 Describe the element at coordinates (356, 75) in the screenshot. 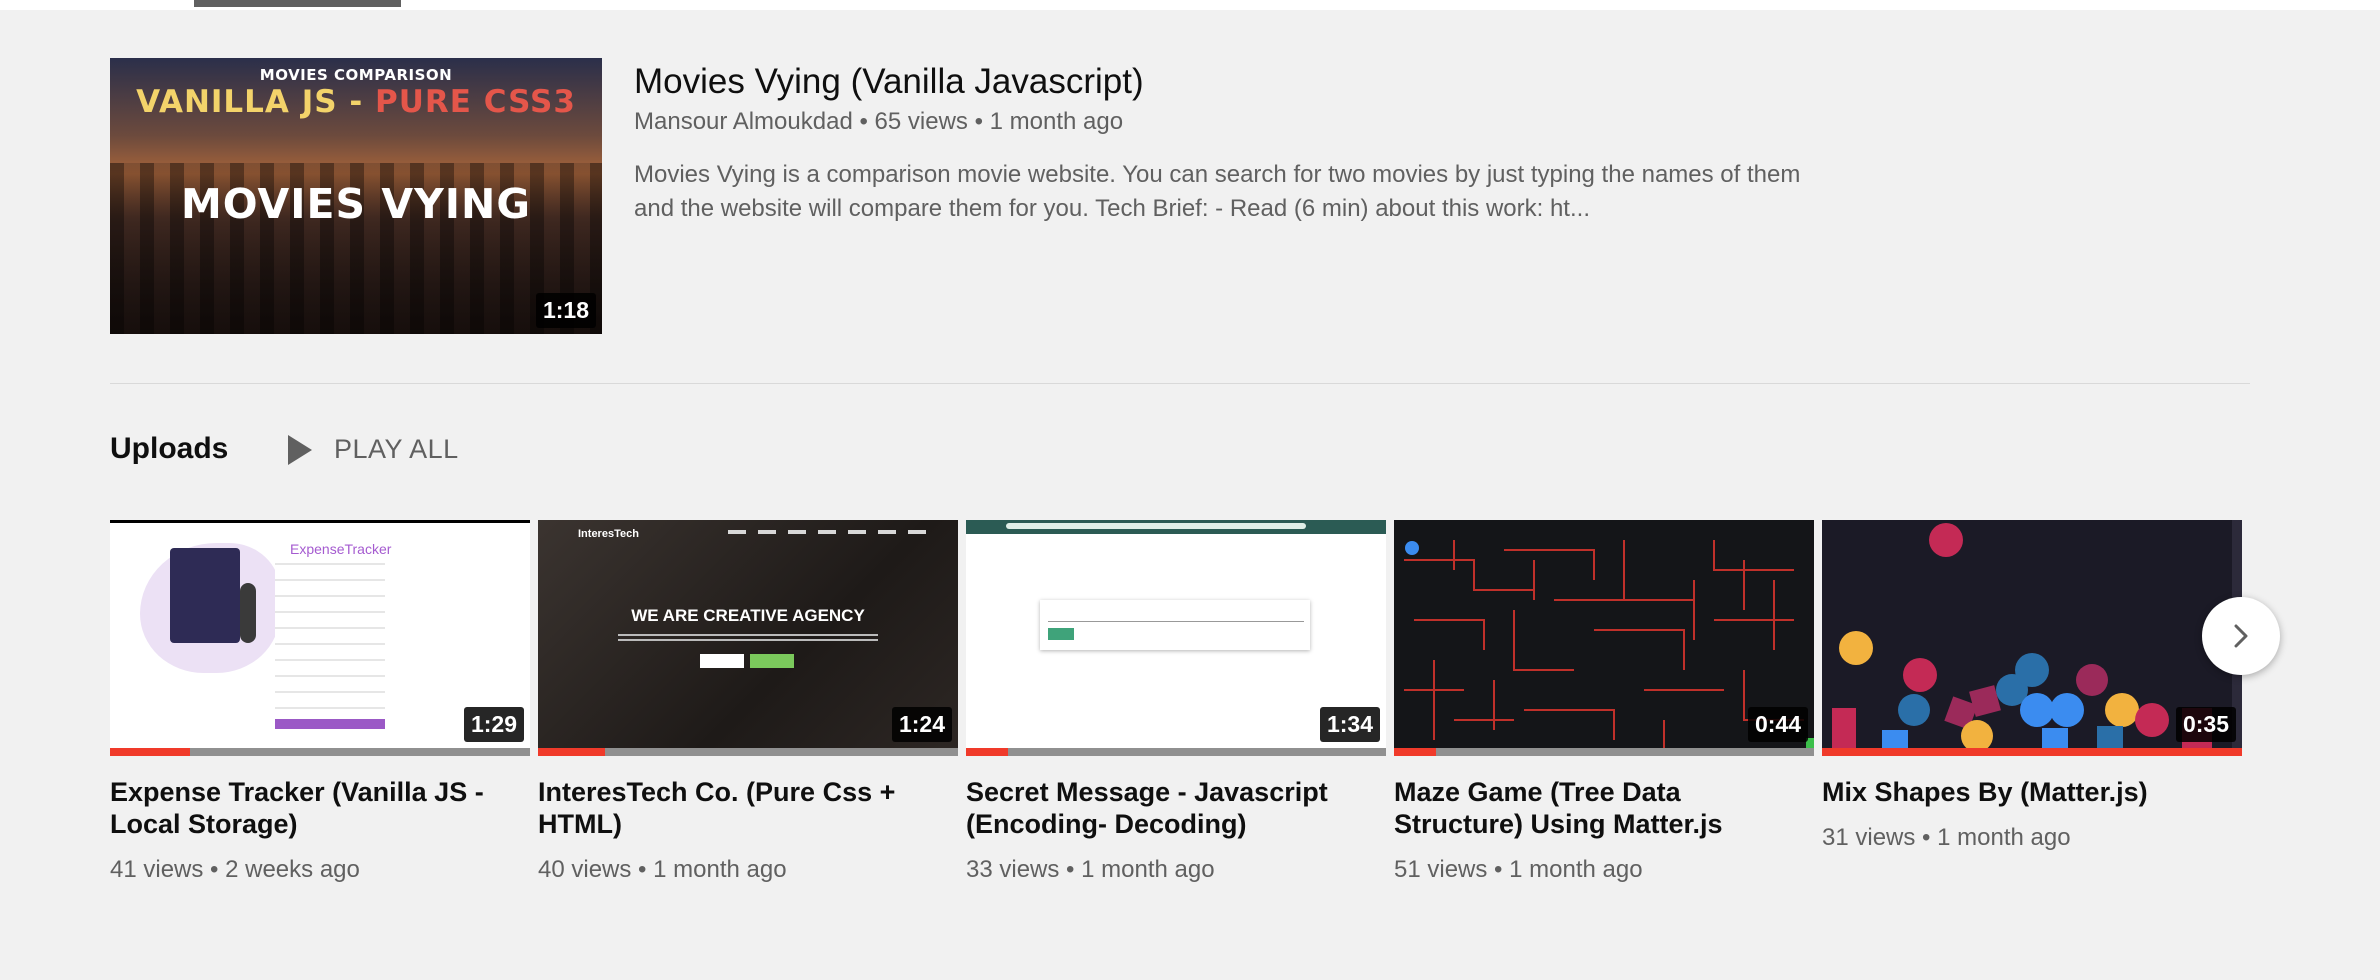

I see `thumbnail-caption-top: MOVIES COMPARISON` at that location.